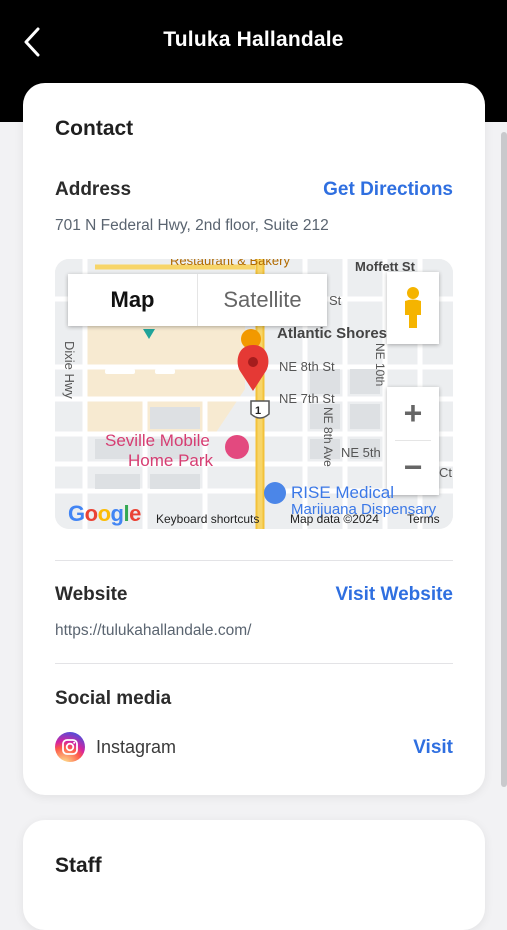 Image resolution: width=507 pixels, height=930 pixels. Describe the element at coordinates (192, 225) in the screenshot. I see `address-value: 701 N Federal Hwy, 2nd floor, Suite 212` at that location.